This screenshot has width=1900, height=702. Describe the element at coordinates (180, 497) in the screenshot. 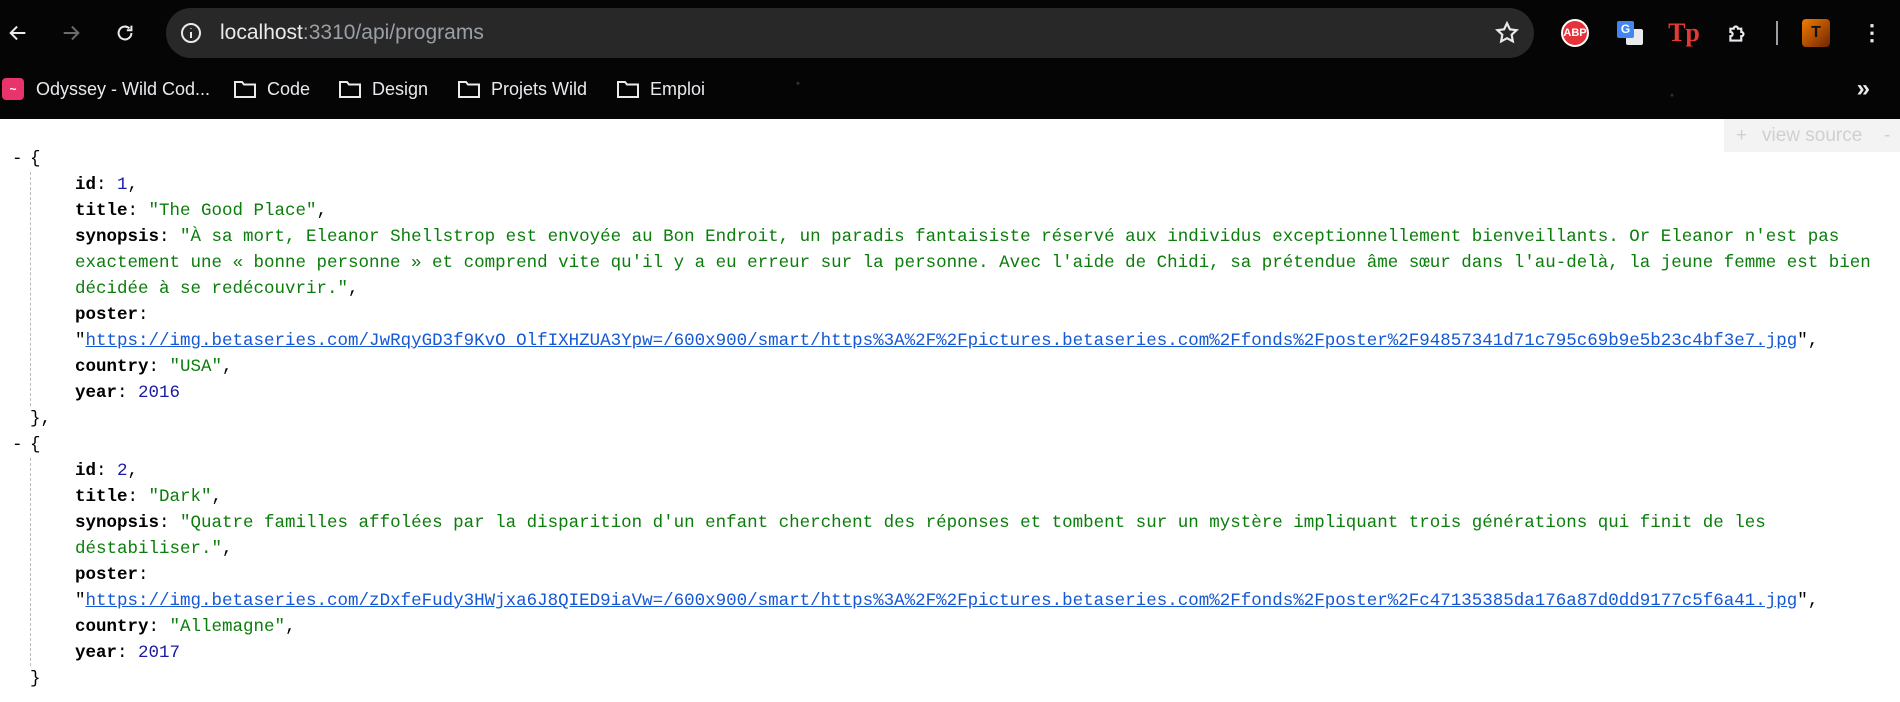

I see `value-title: "Dark"` at that location.